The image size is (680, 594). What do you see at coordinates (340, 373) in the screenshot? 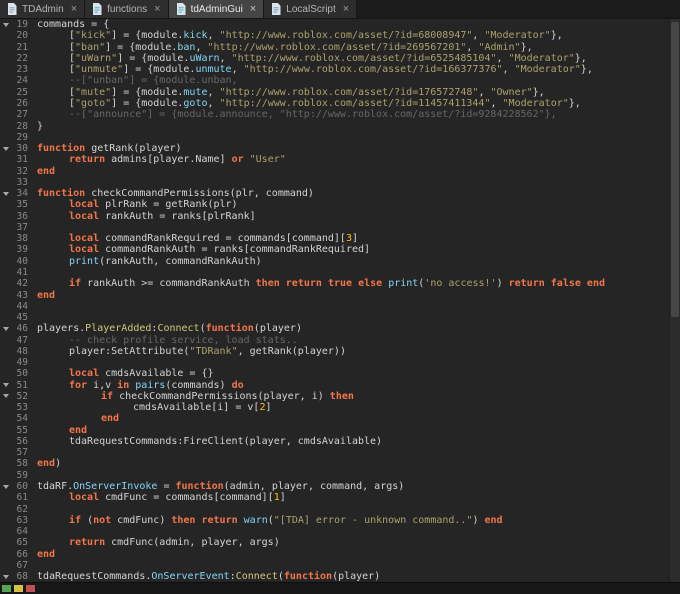
I see `code-line: 50 local cmdsAvailable = {}` at bounding box center [340, 373].